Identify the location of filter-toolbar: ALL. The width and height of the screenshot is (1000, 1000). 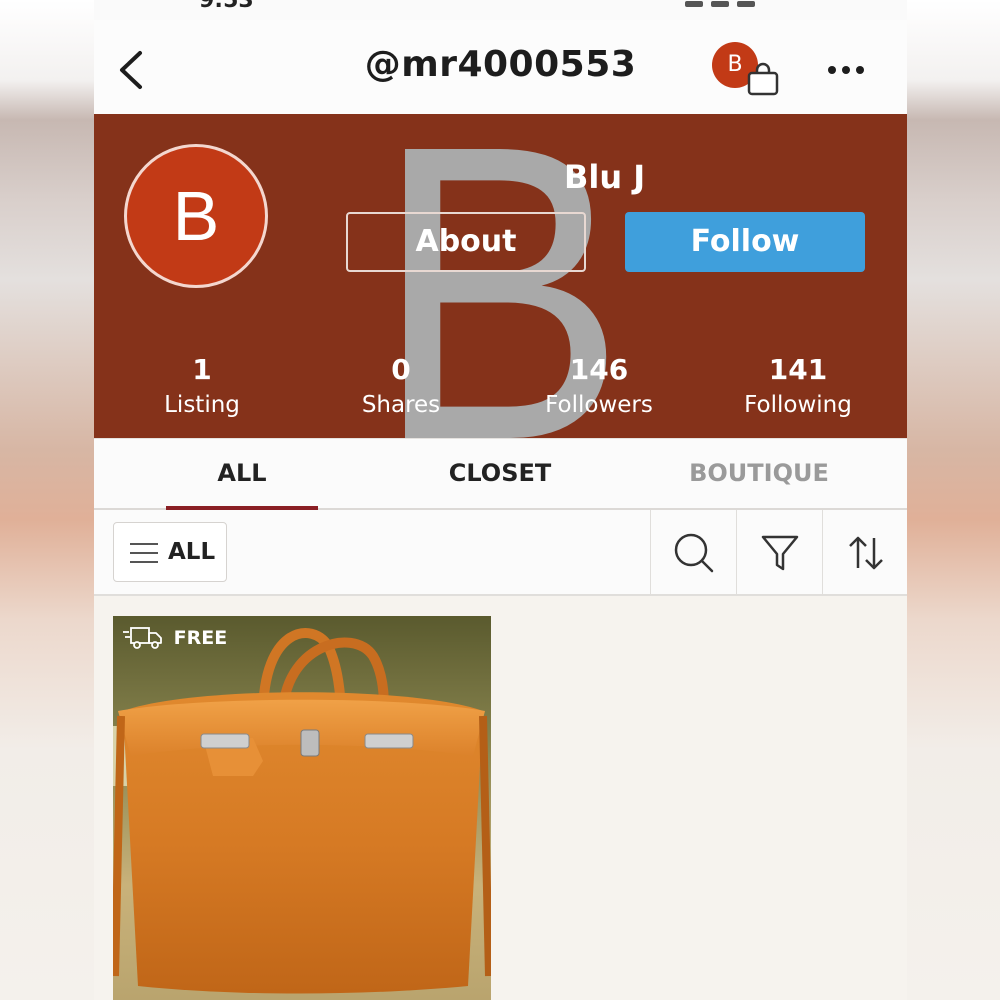
(500, 553).